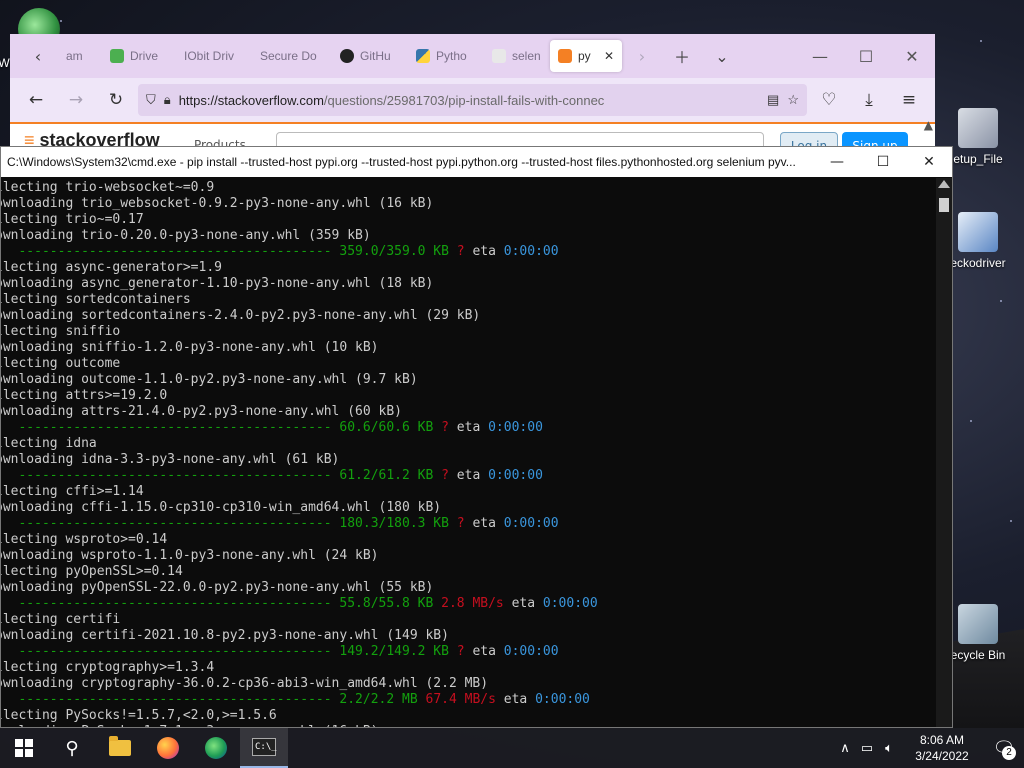 The width and height of the screenshot is (1024, 768). What do you see at coordinates (928, 125) in the screenshot?
I see `scroll-up-icon: ▲` at bounding box center [928, 125].